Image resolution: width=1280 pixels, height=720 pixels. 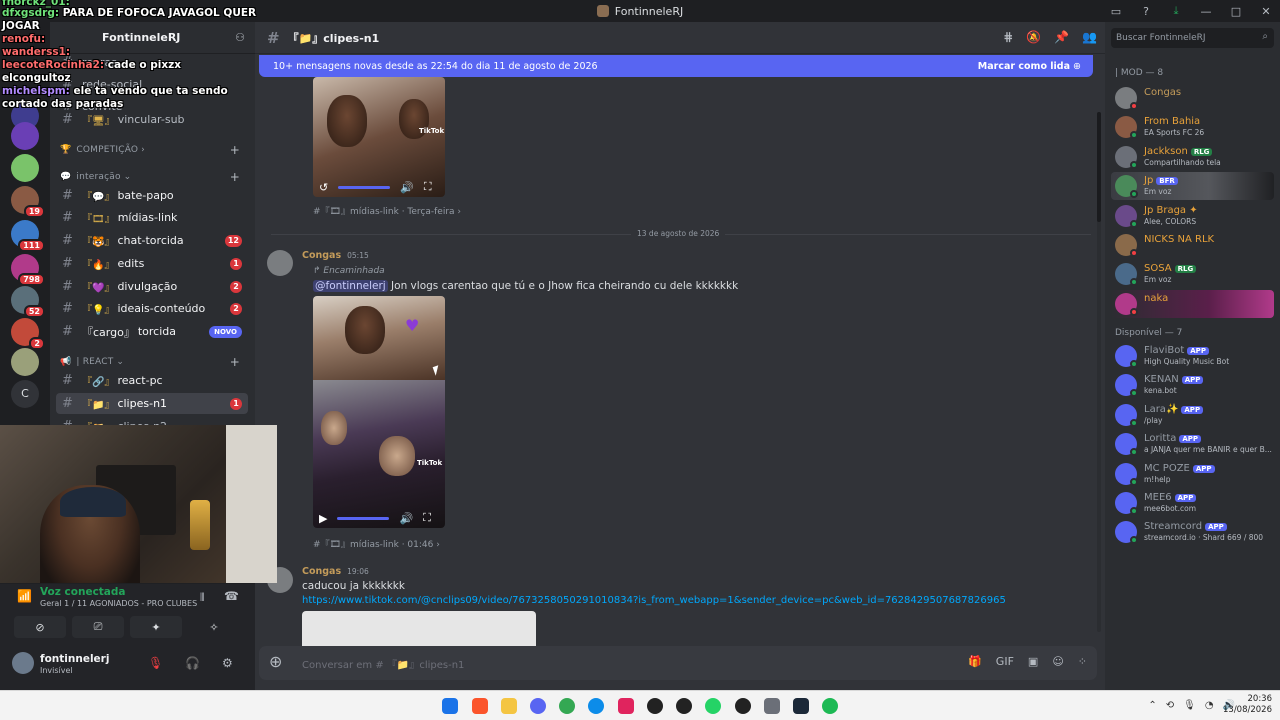 I want to click on scrollbar-thumb, so click(x=1099, y=167).